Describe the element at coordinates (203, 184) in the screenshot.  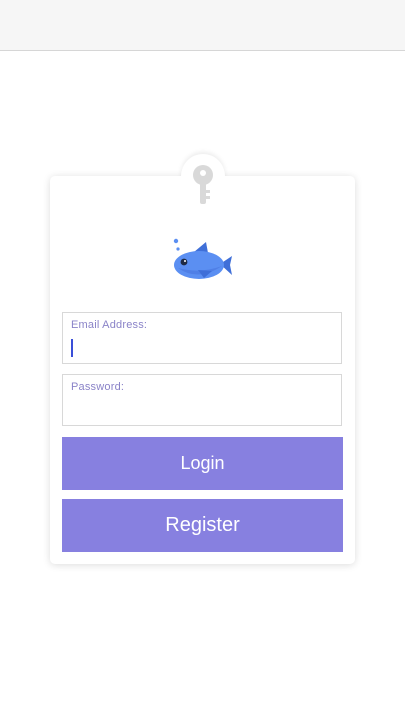
I see `key-icon` at that location.